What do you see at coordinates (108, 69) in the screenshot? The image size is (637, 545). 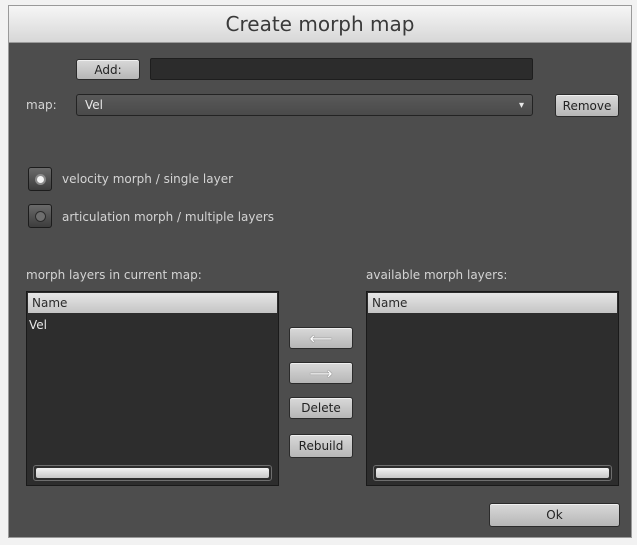 I see `add-button: Add:` at bounding box center [108, 69].